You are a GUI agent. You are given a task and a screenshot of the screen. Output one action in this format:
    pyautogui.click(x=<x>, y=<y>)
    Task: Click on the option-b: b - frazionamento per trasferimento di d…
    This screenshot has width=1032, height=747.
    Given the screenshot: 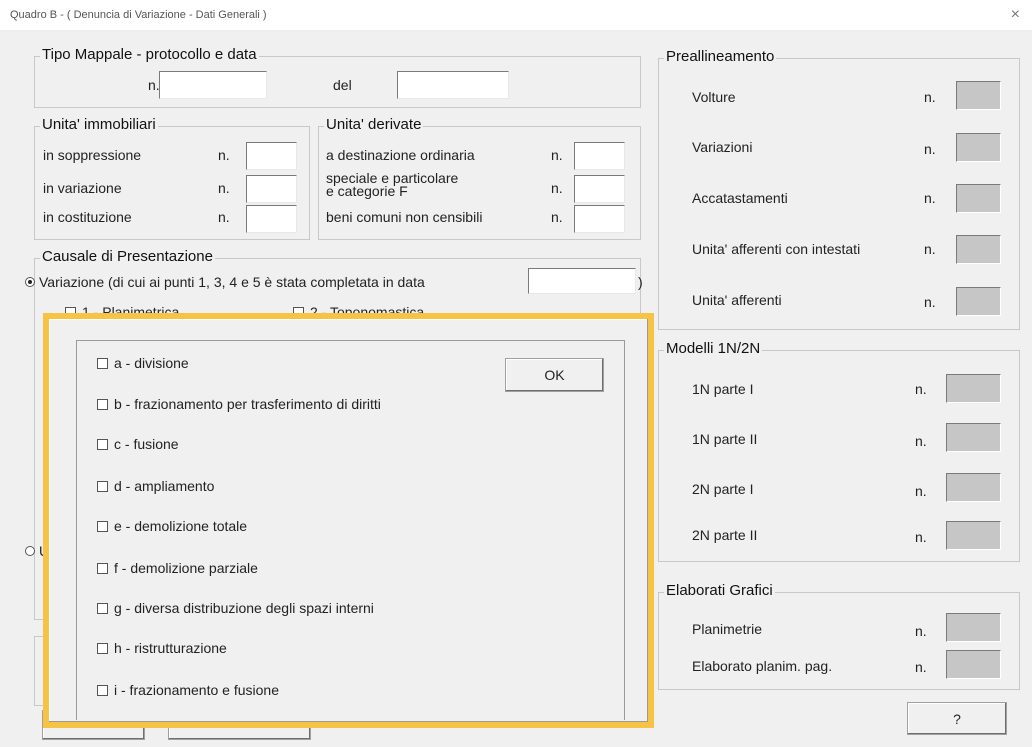 What is the action you would take?
    pyautogui.click(x=239, y=404)
    